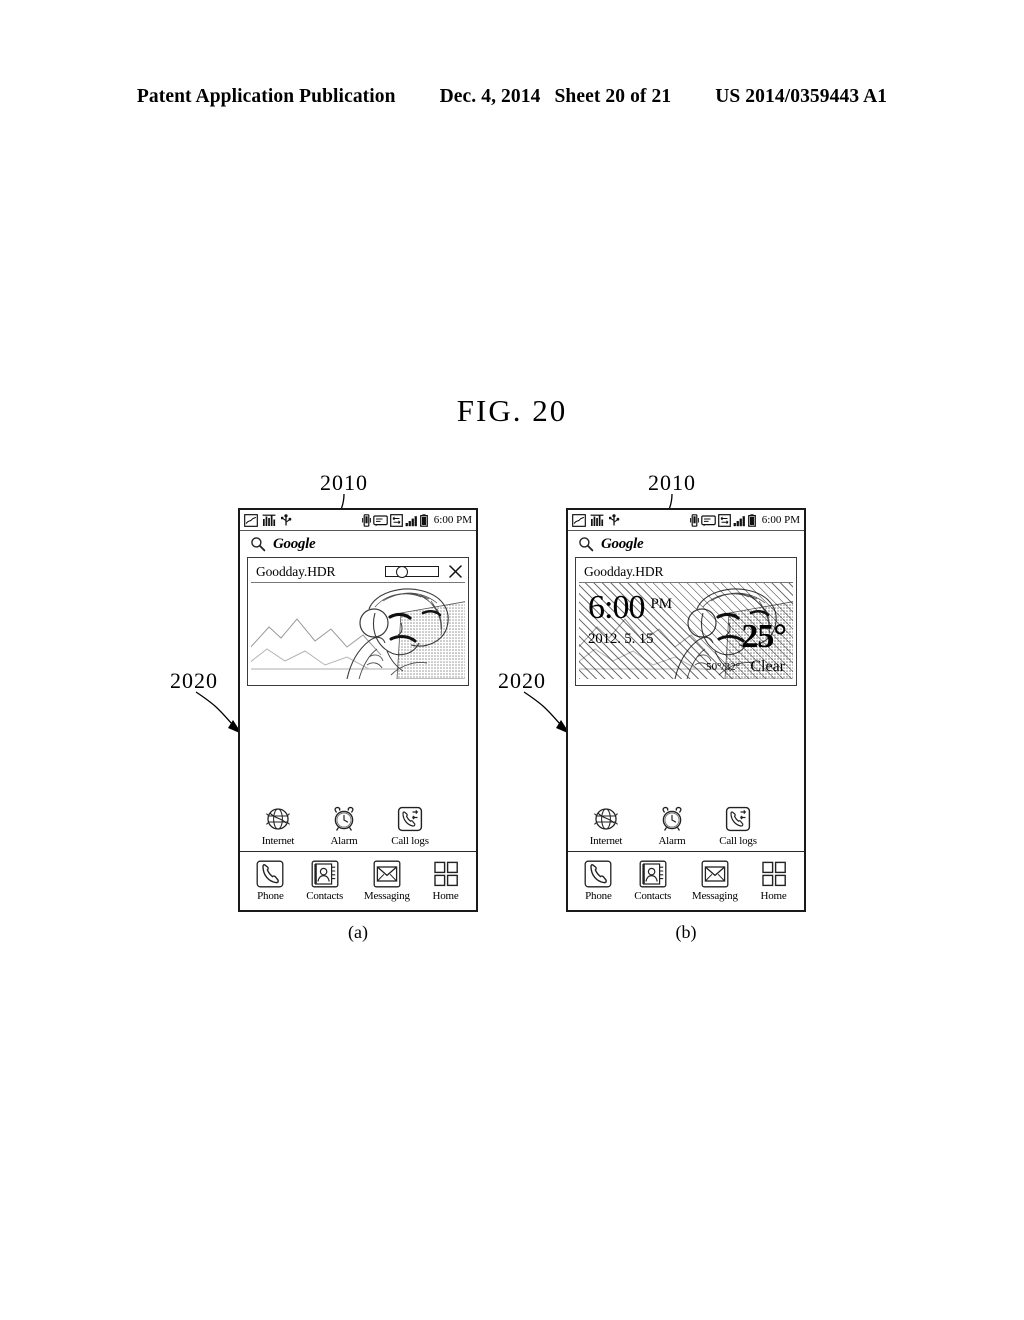 The image size is (1024, 1320). What do you see at coordinates (358, 544) in the screenshot?
I see `google-search-bar-a: Google` at bounding box center [358, 544].